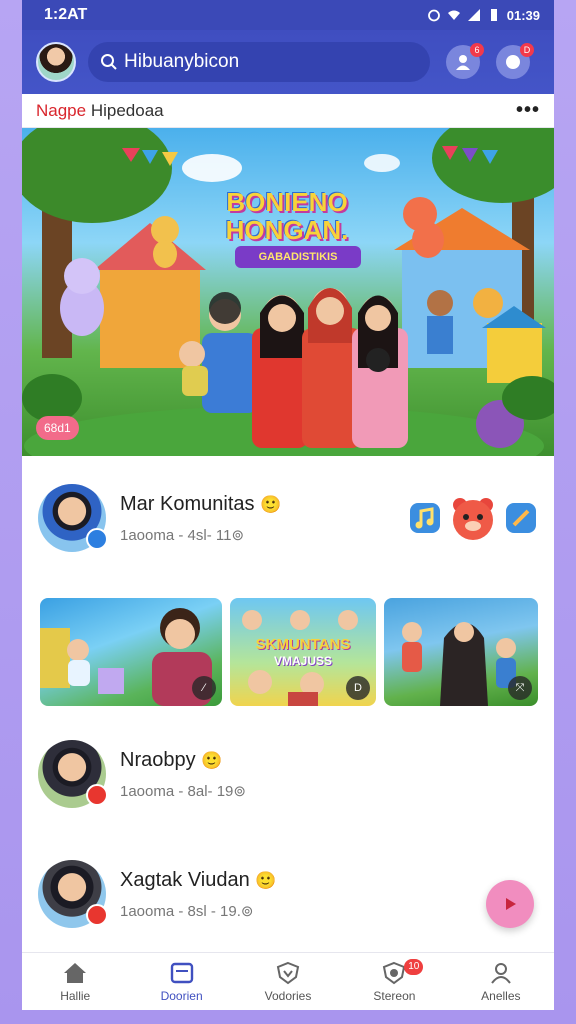  I want to click on nav-label: Hallie, so click(75, 995).